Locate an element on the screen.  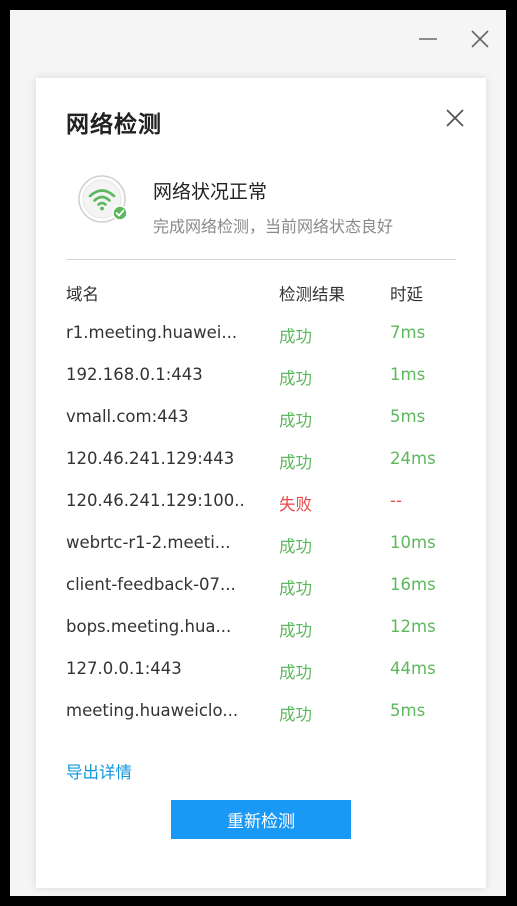
wifi-ok-icon is located at coordinates (104, 201).